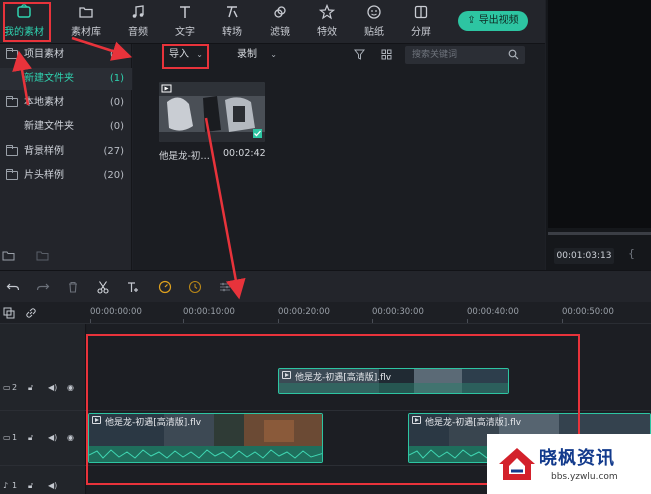 The width and height of the screenshot is (651, 494). I want to click on tool-label: 素材库, so click(86, 32).